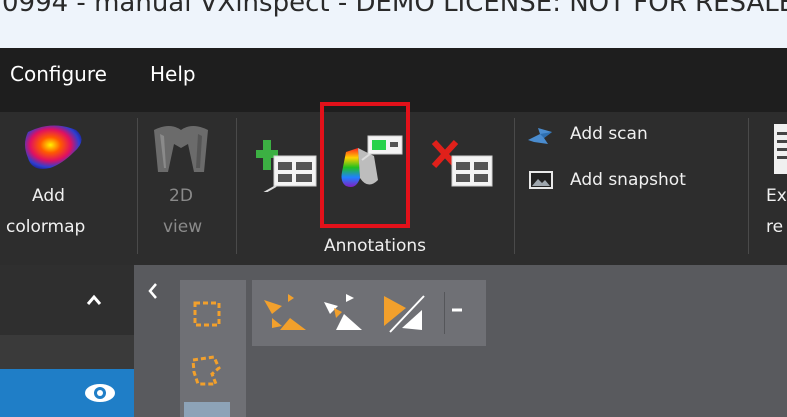  What do you see at coordinates (67, 352) in the screenshot?
I see `panel-row` at bounding box center [67, 352].